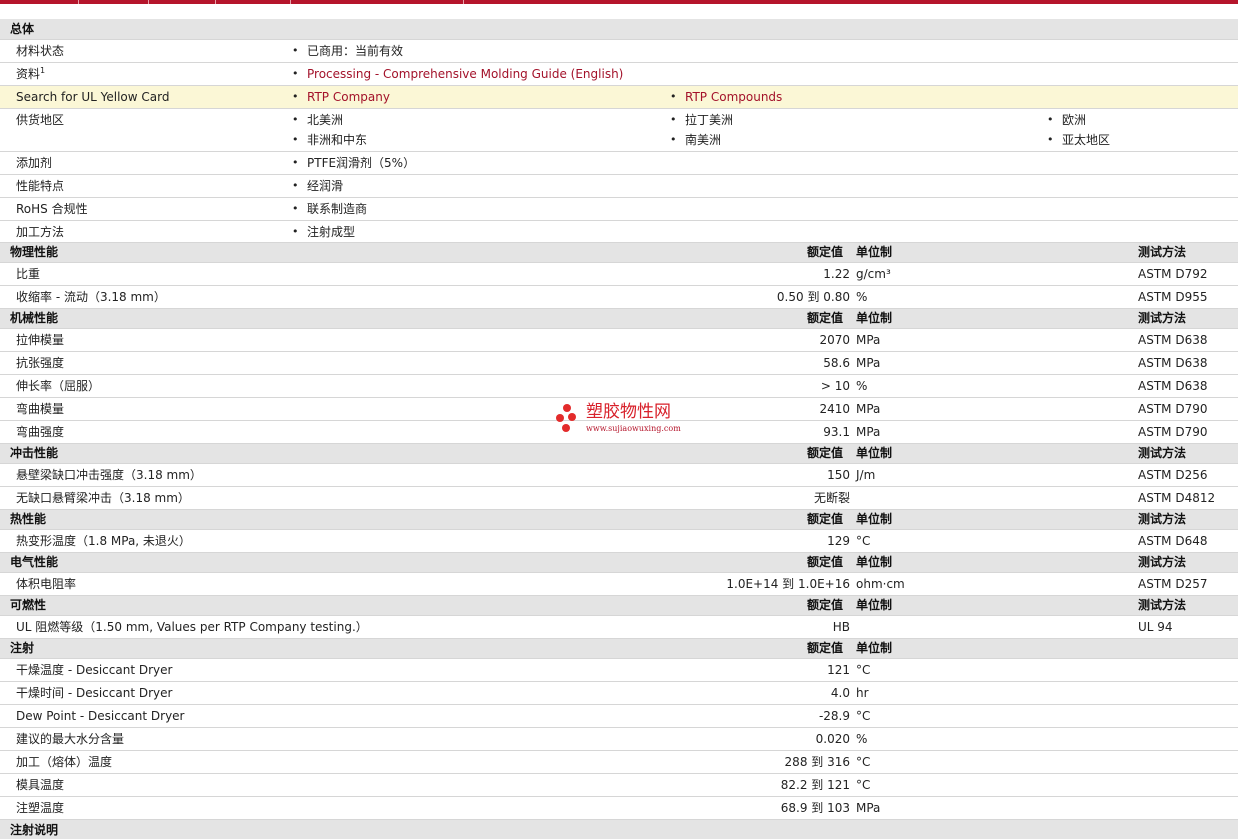  What do you see at coordinates (619, 649) in the screenshot?
I see `section-header-injection: 注射 额定值 单位制` at bounding box center [619, 649].